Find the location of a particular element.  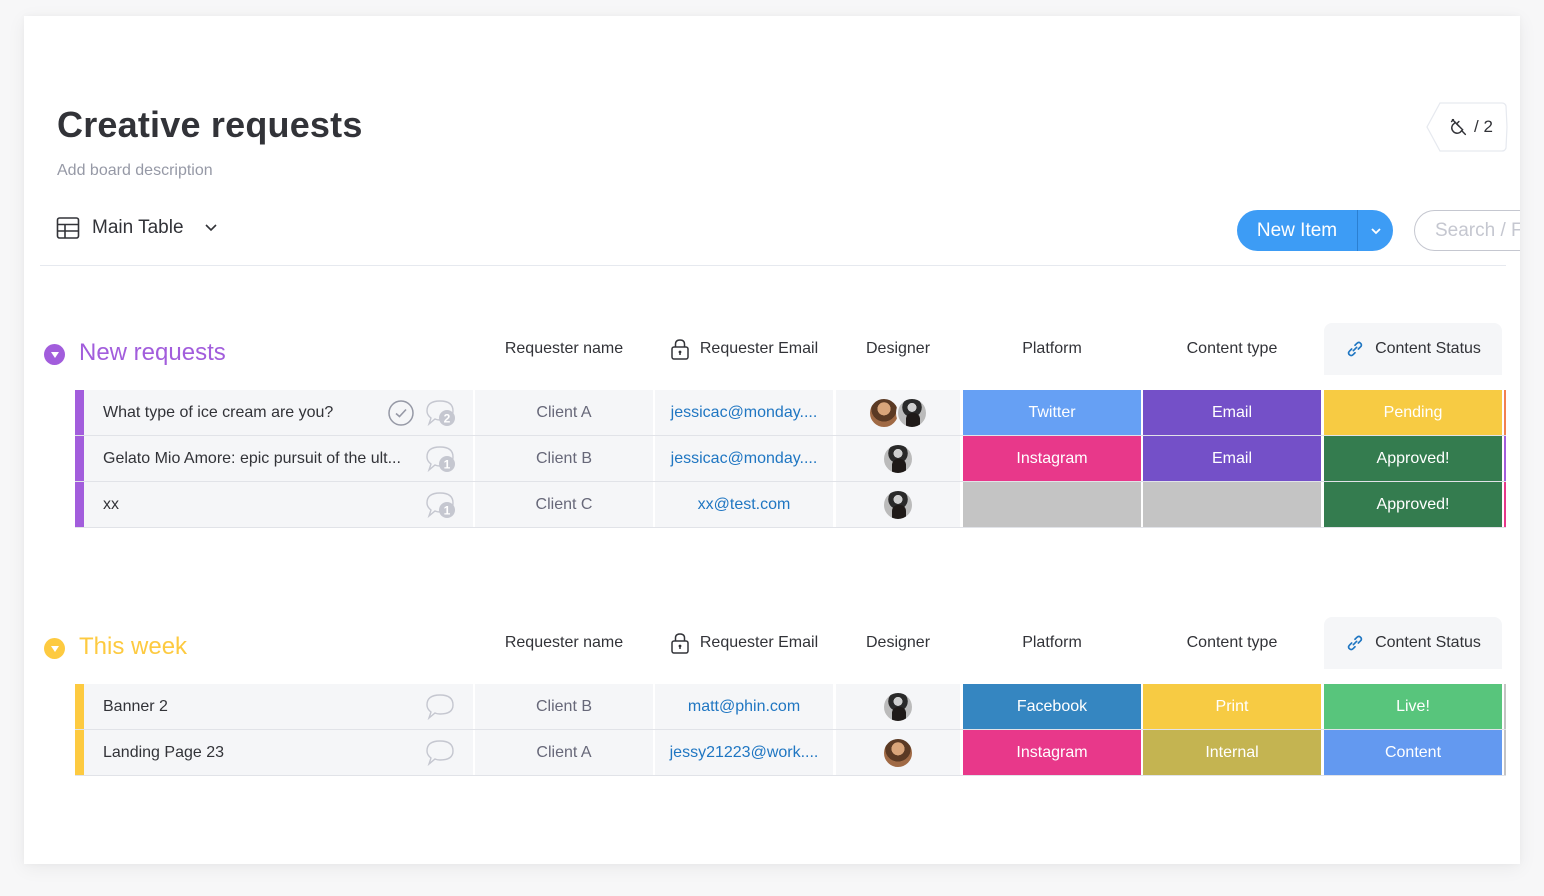

item-name: Banner 2 is located at coordinates (135, 707).